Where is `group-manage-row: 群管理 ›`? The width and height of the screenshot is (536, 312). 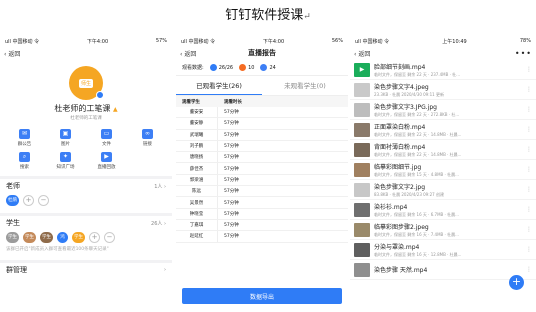 group-manage-row: 群管理 › is located at coordinates (86, 270).